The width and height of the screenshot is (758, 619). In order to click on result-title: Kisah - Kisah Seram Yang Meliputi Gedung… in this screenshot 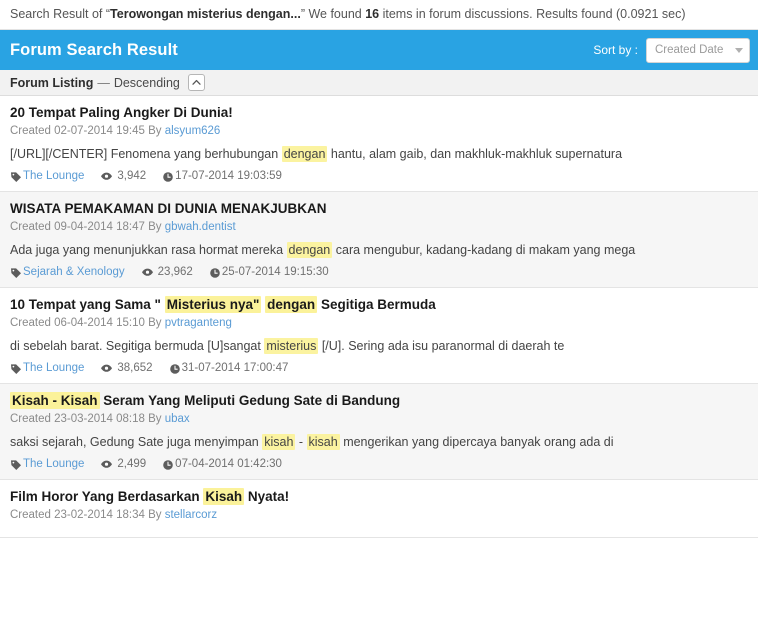, I will do `click(379, 400)`.